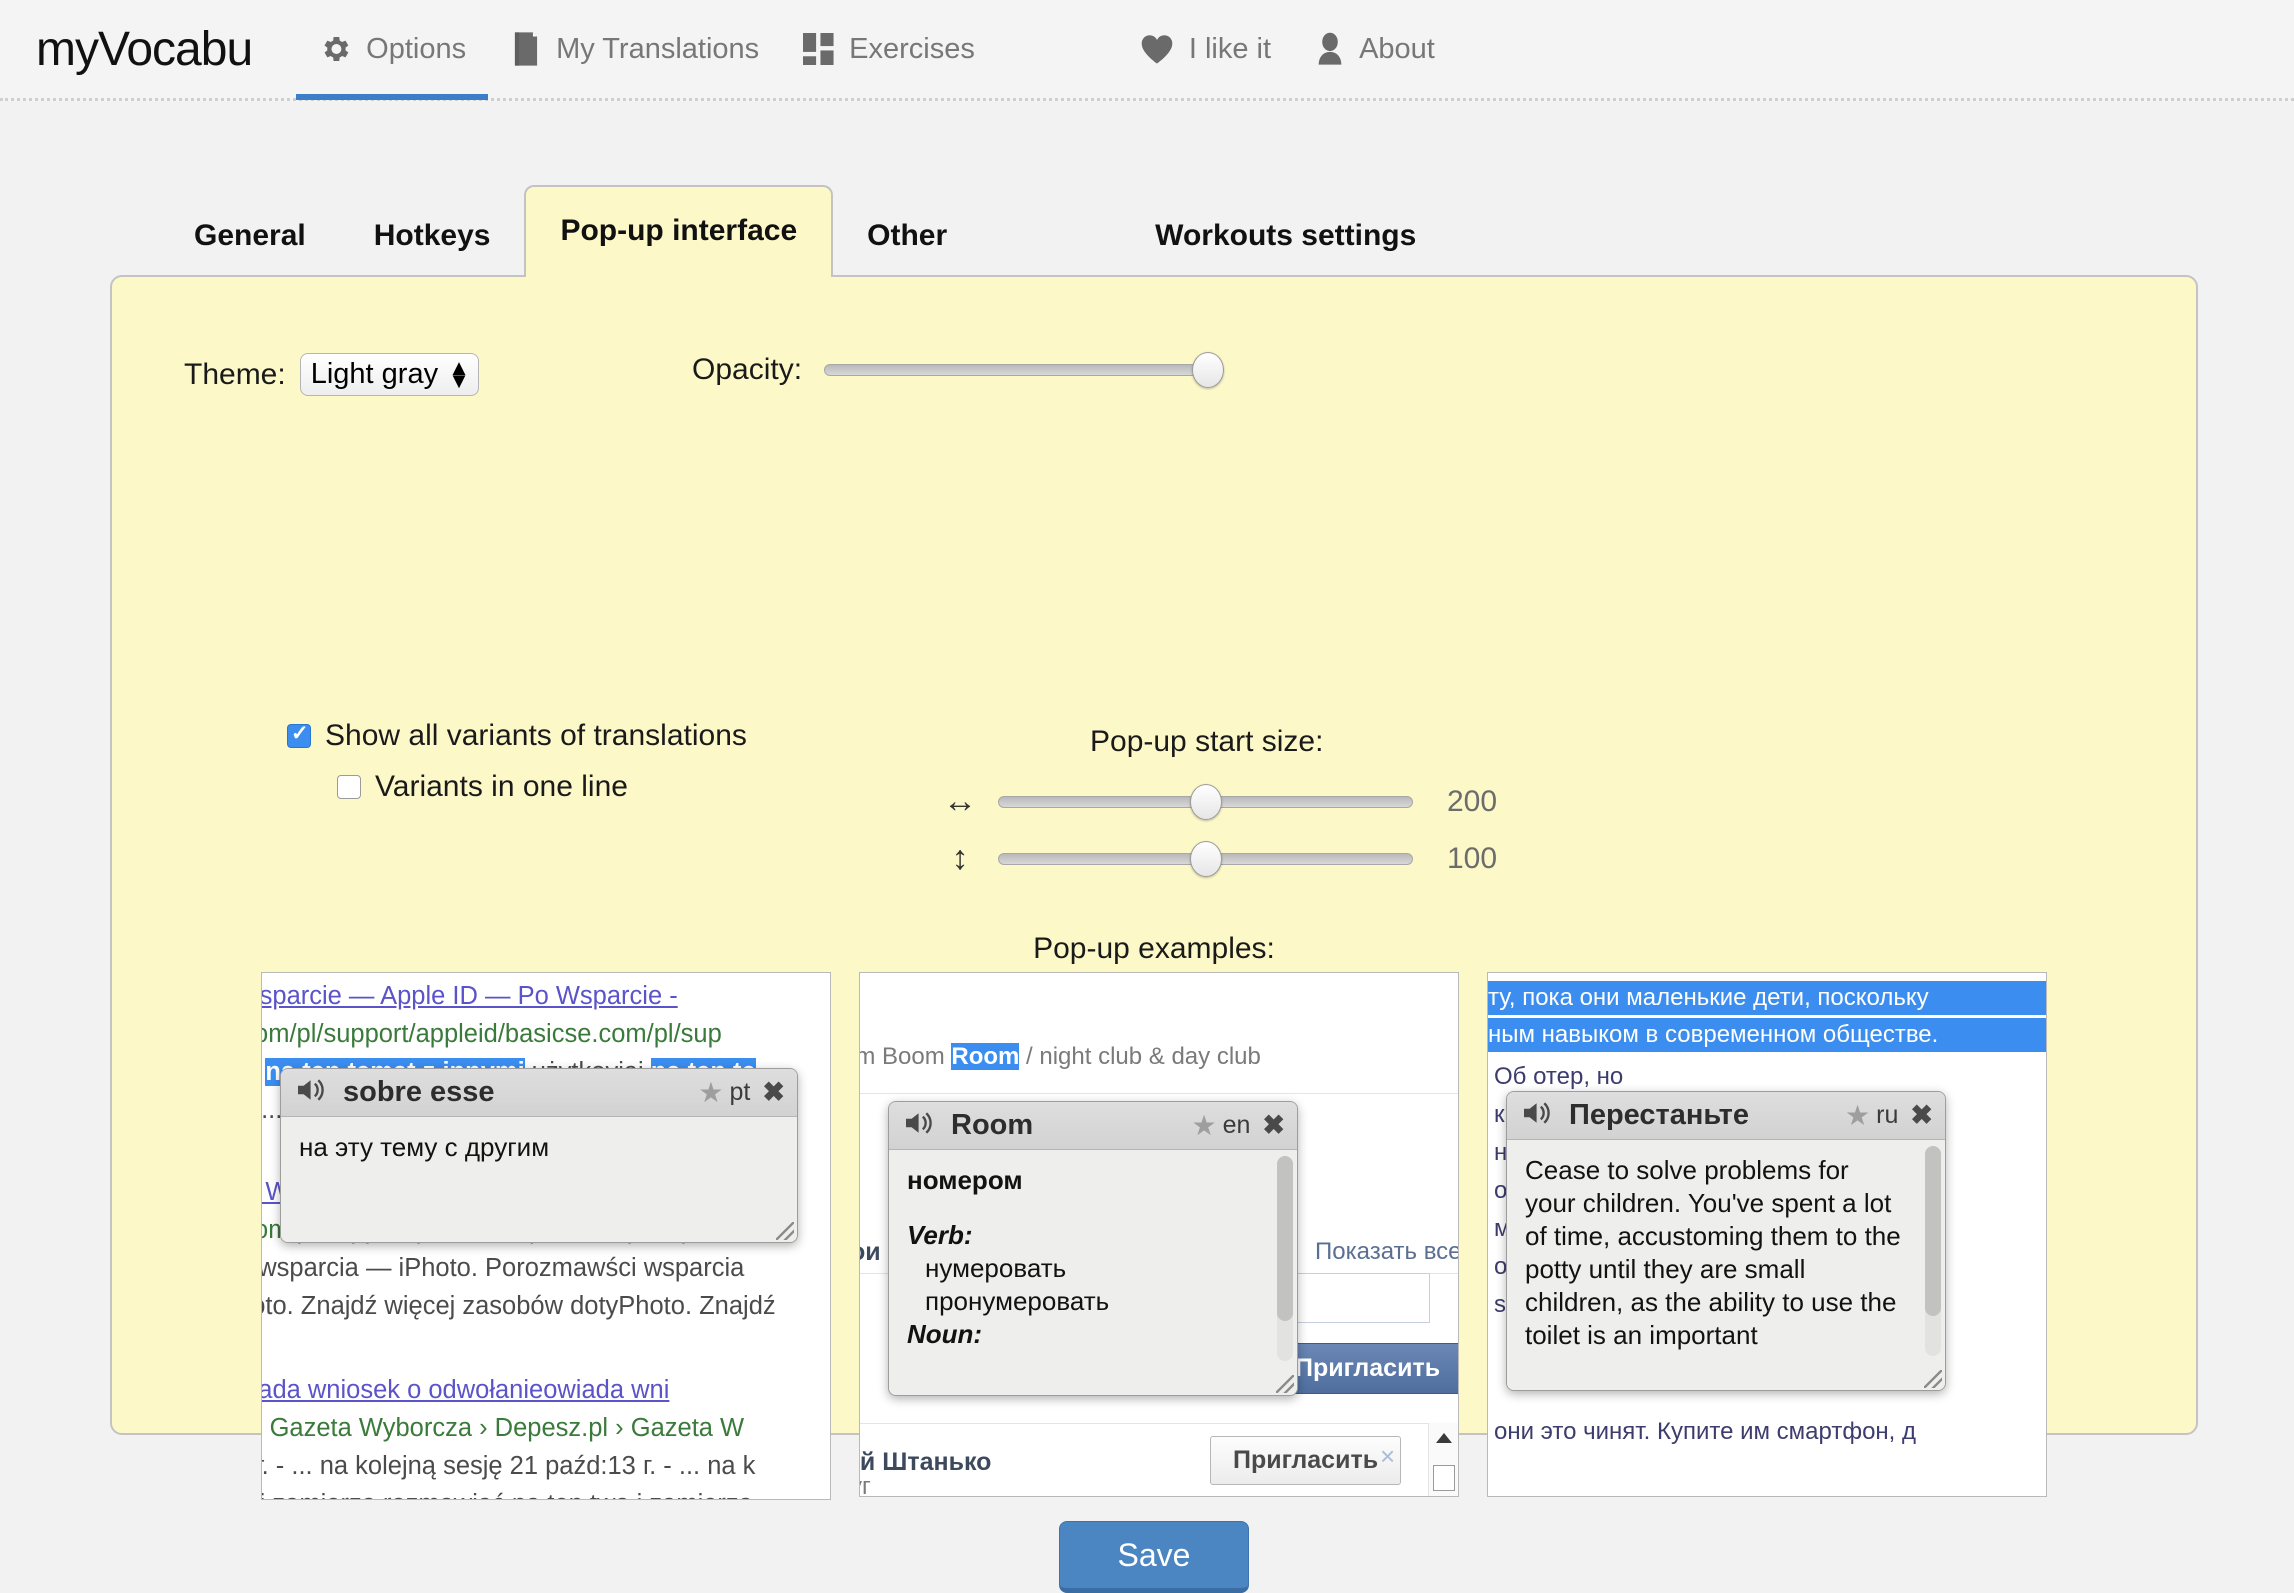  Describe the element at coordinates (469, 996) in the screenshot. I see `bg-line: - Wsparcie — Apple ID — Po Wsparcie -` at that location.